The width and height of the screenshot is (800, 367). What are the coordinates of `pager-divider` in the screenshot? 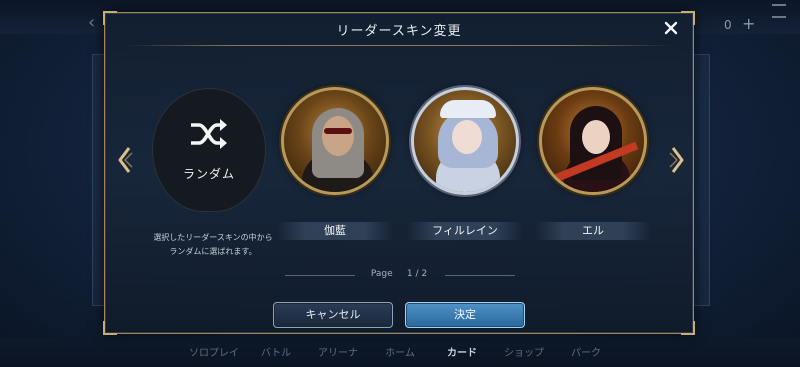 It's located at (480, 275).